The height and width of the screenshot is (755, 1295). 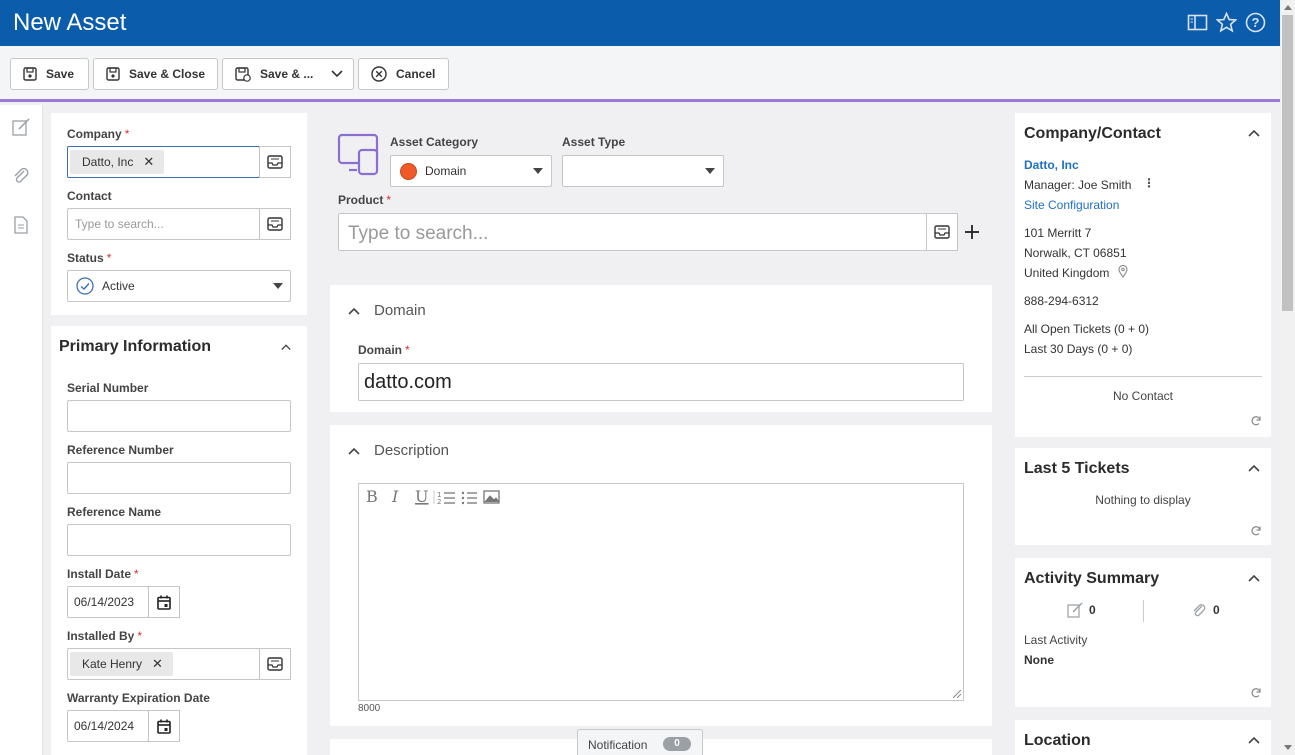 I want to click on attachments-count: 0, so click(x=1216, y=610).